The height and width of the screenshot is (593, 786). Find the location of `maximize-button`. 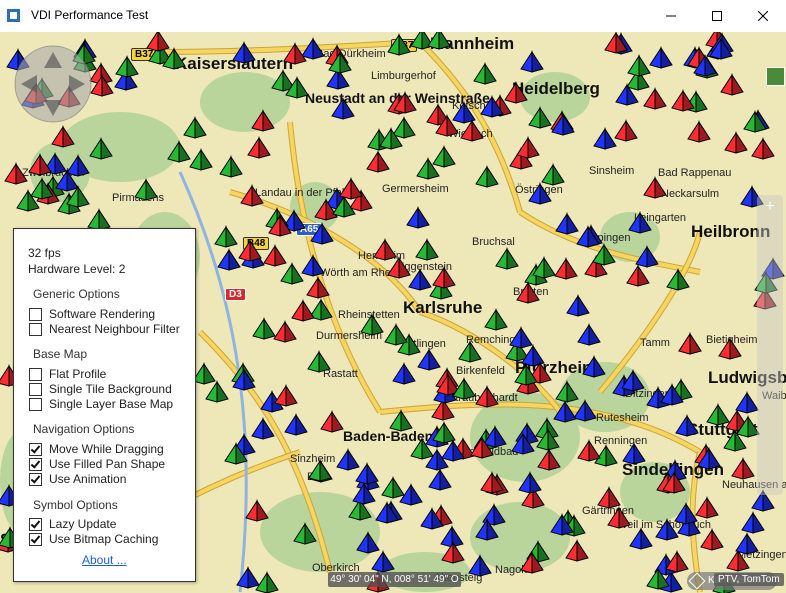

maximize-button is located at coordinates (717, 16).